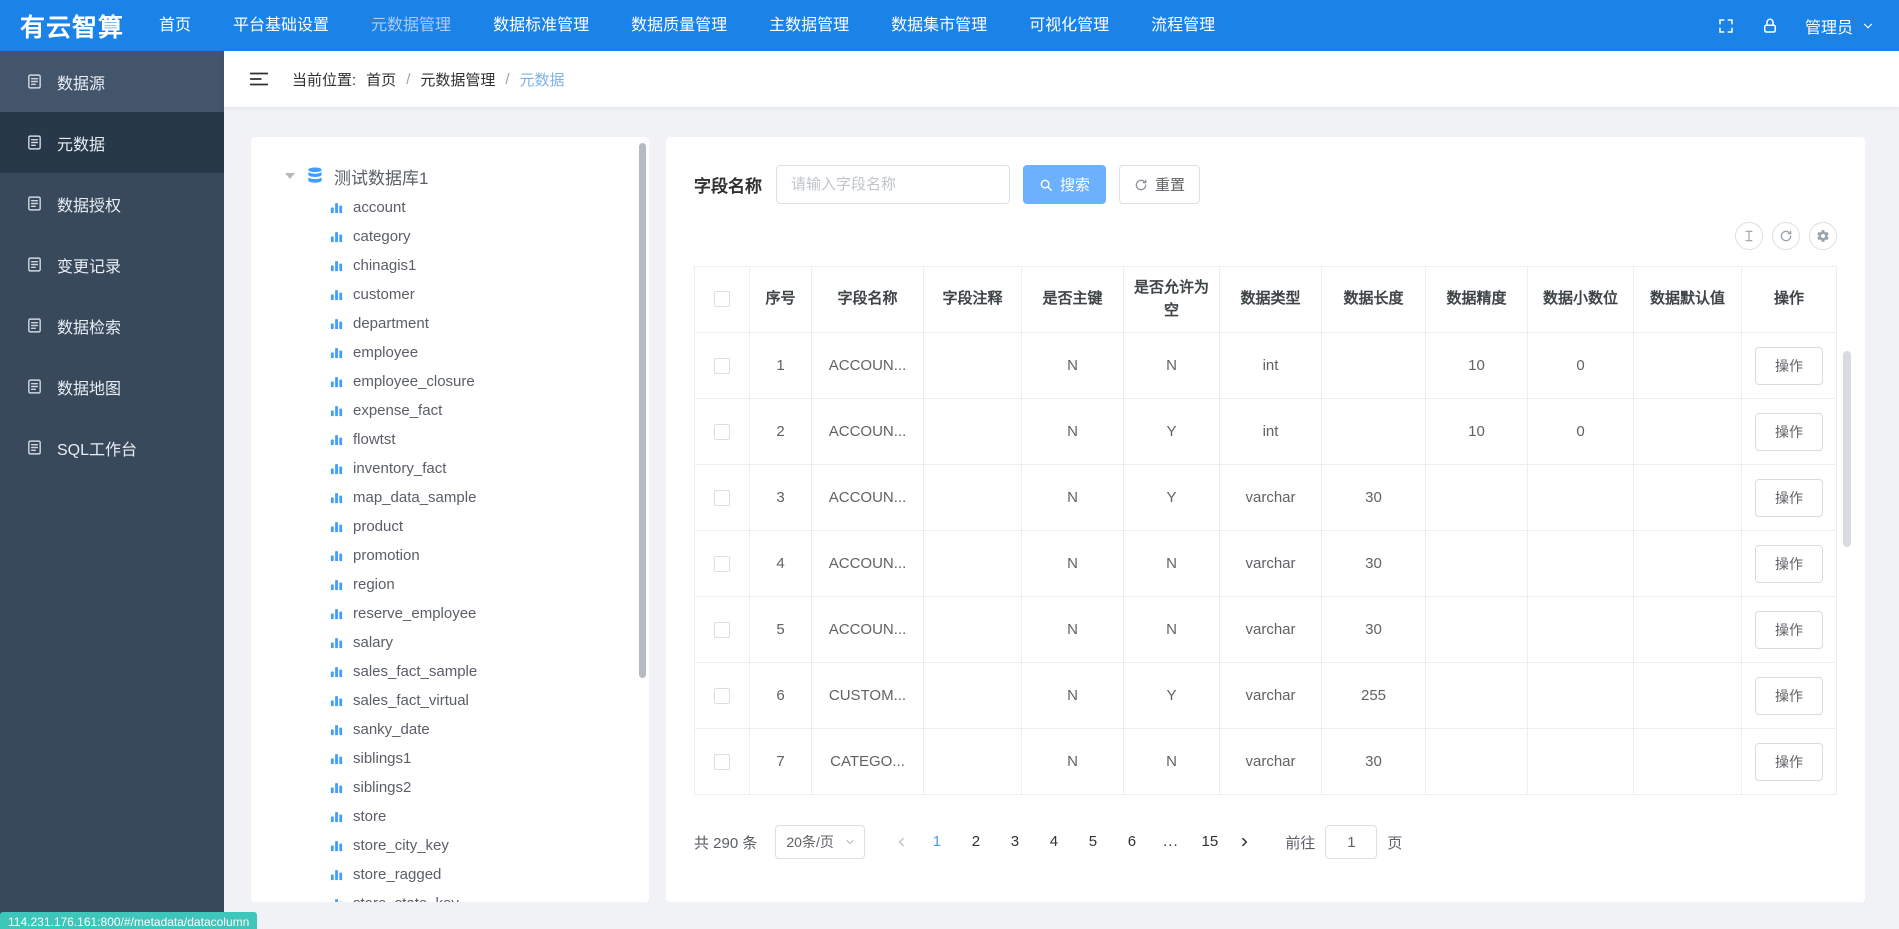 The image size is (1899, 929). Describe the element at coordinates (1847, 449) in the screenshot. I see `table-scrollbar` at that location.